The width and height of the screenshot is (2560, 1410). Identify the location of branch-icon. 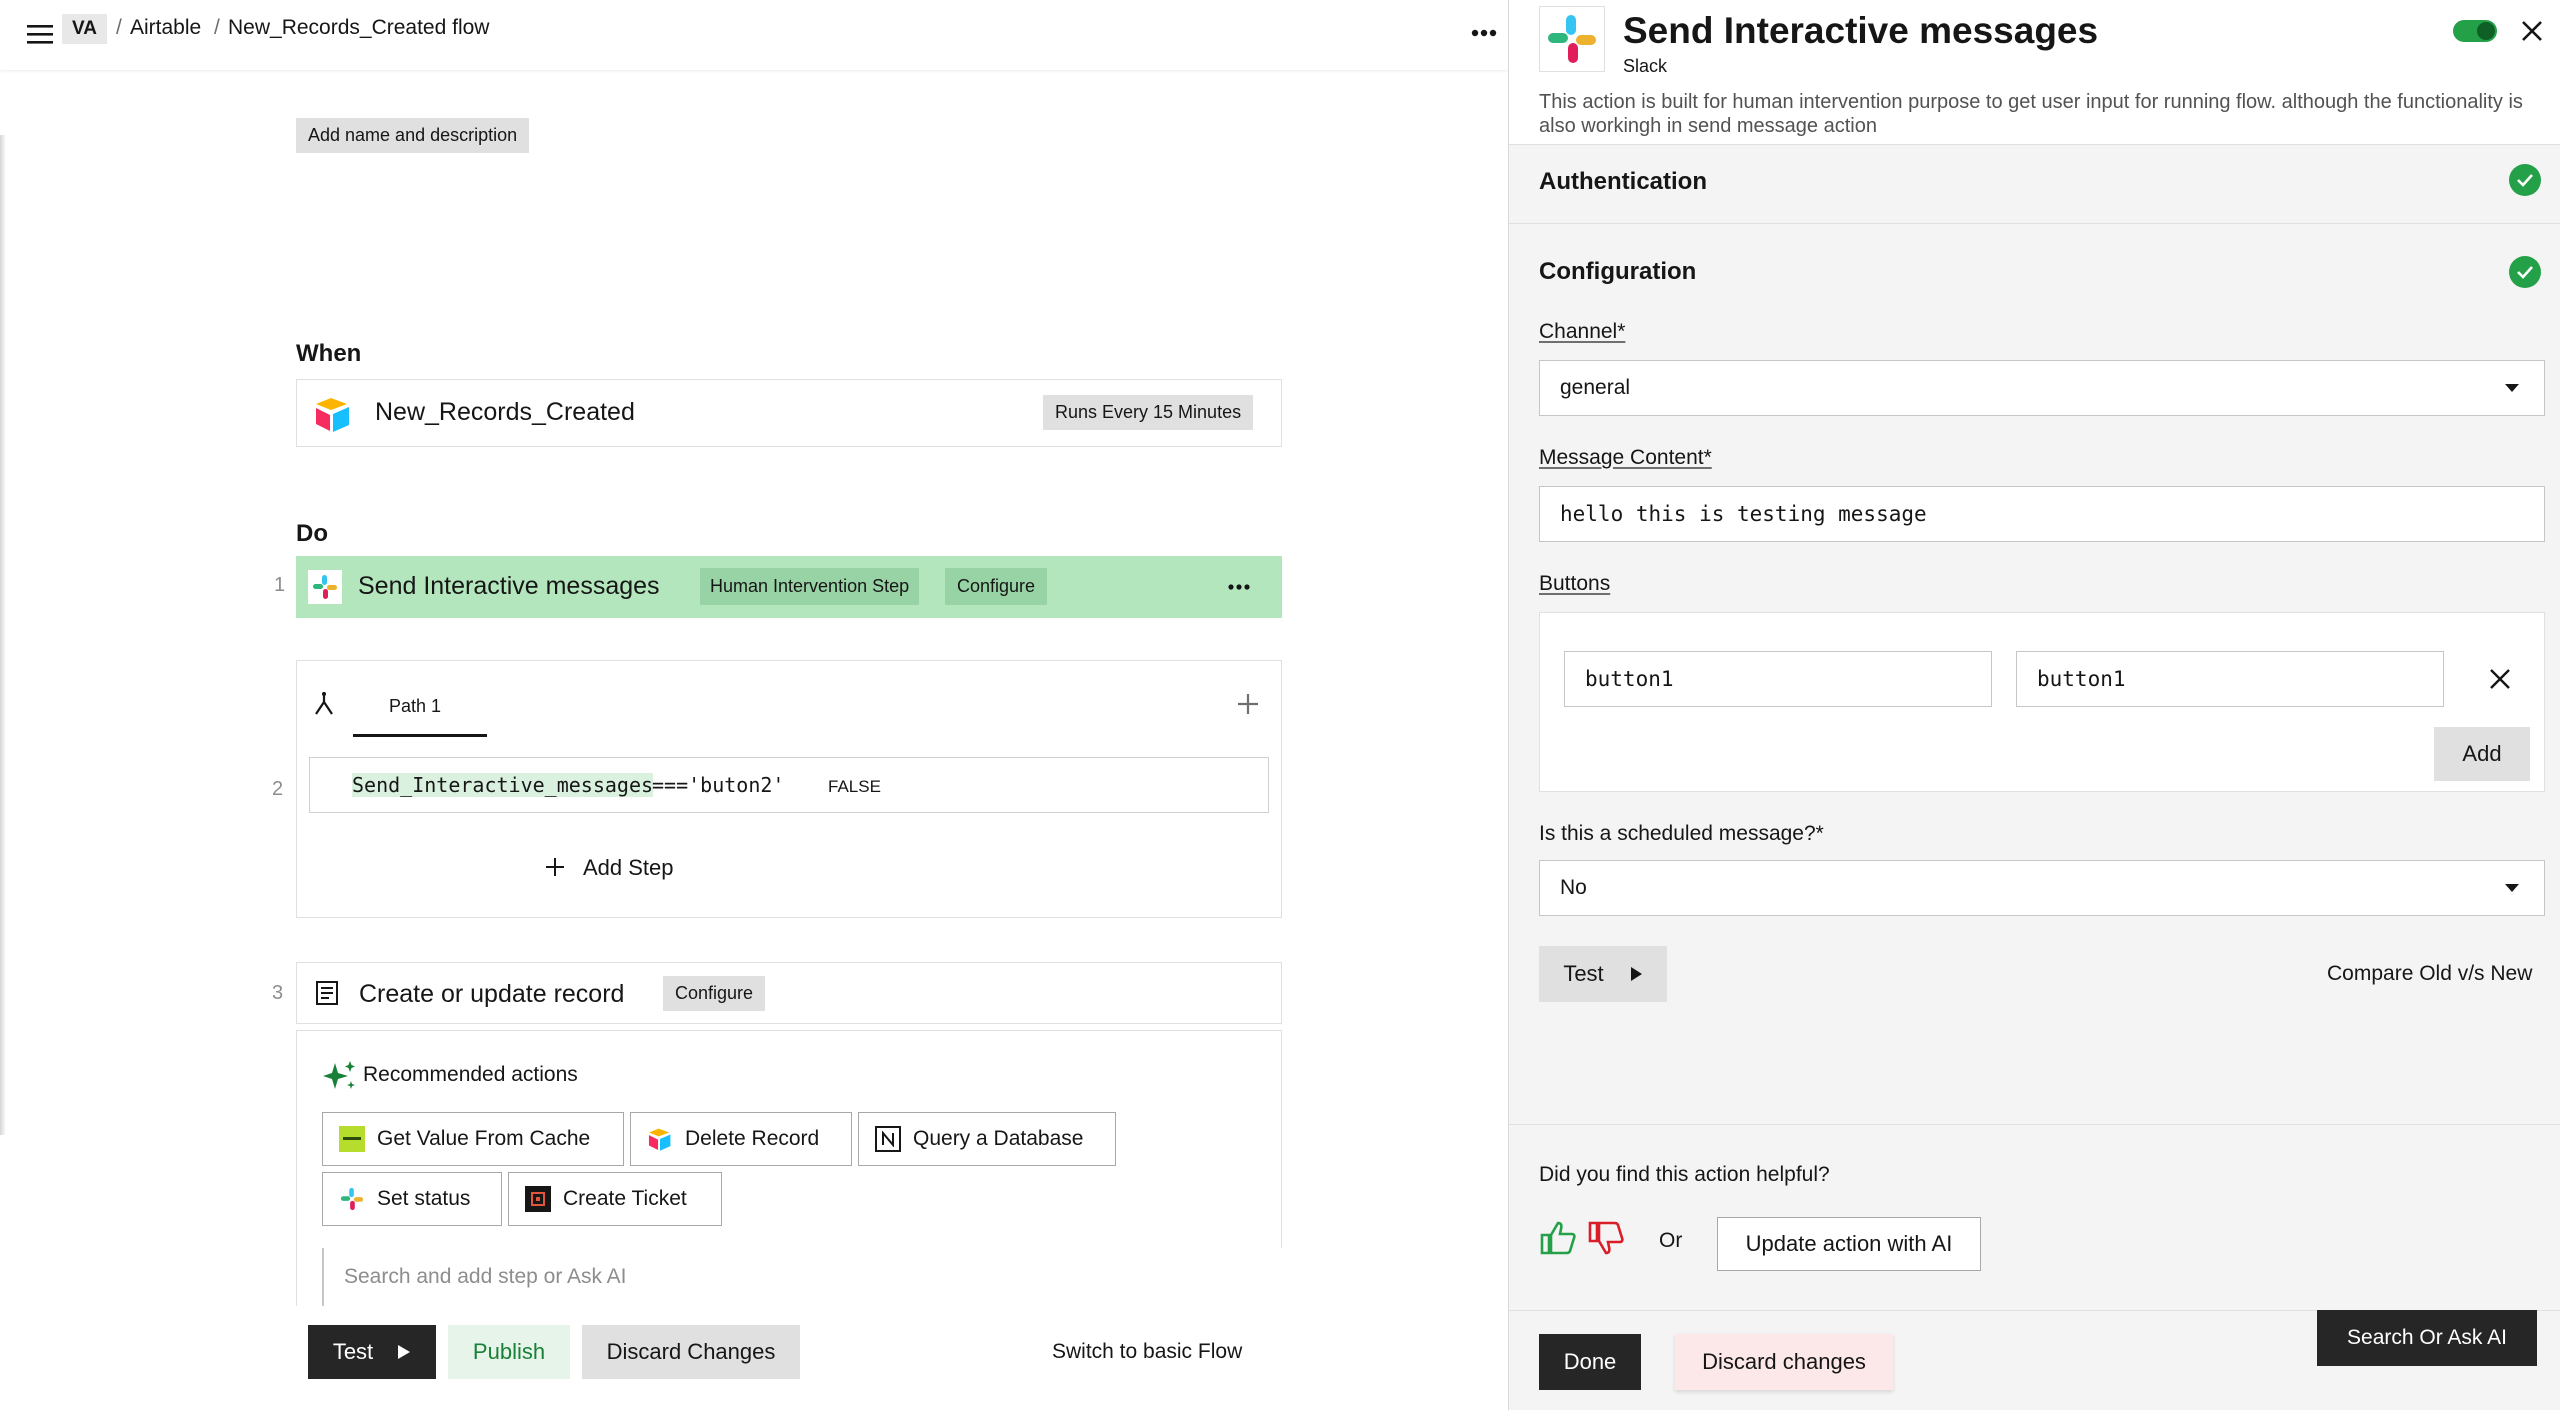
(324, 704).